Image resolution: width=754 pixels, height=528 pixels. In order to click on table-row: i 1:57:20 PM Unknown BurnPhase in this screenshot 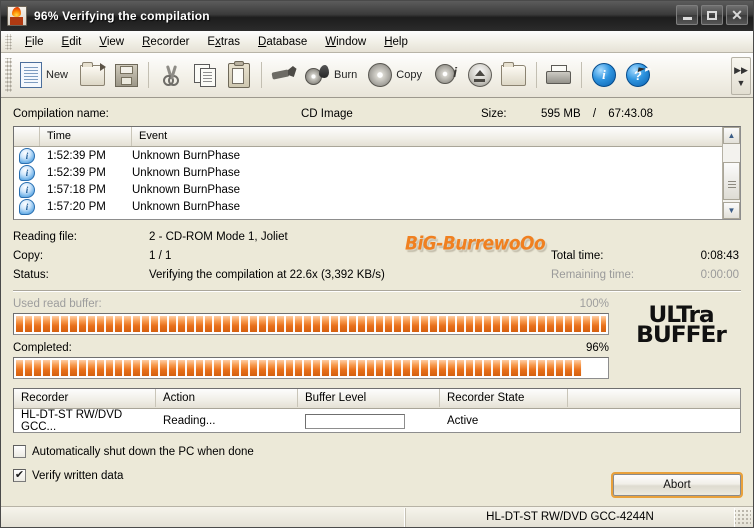, I will do `click(368, 206)`.